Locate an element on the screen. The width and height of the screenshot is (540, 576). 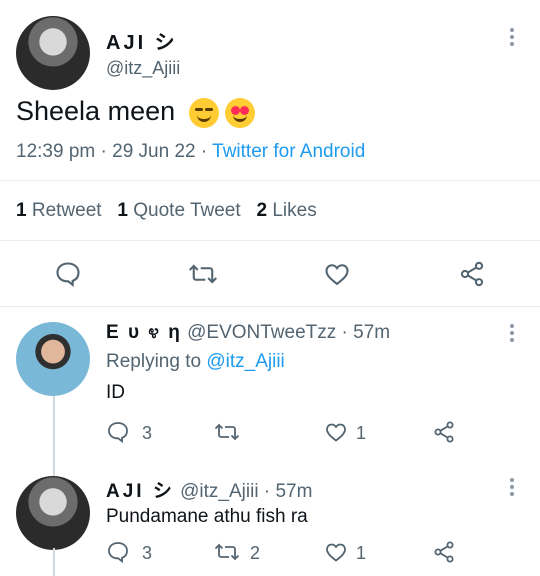
tweet-text: Sheela meen is located at coordinates (135, 112).